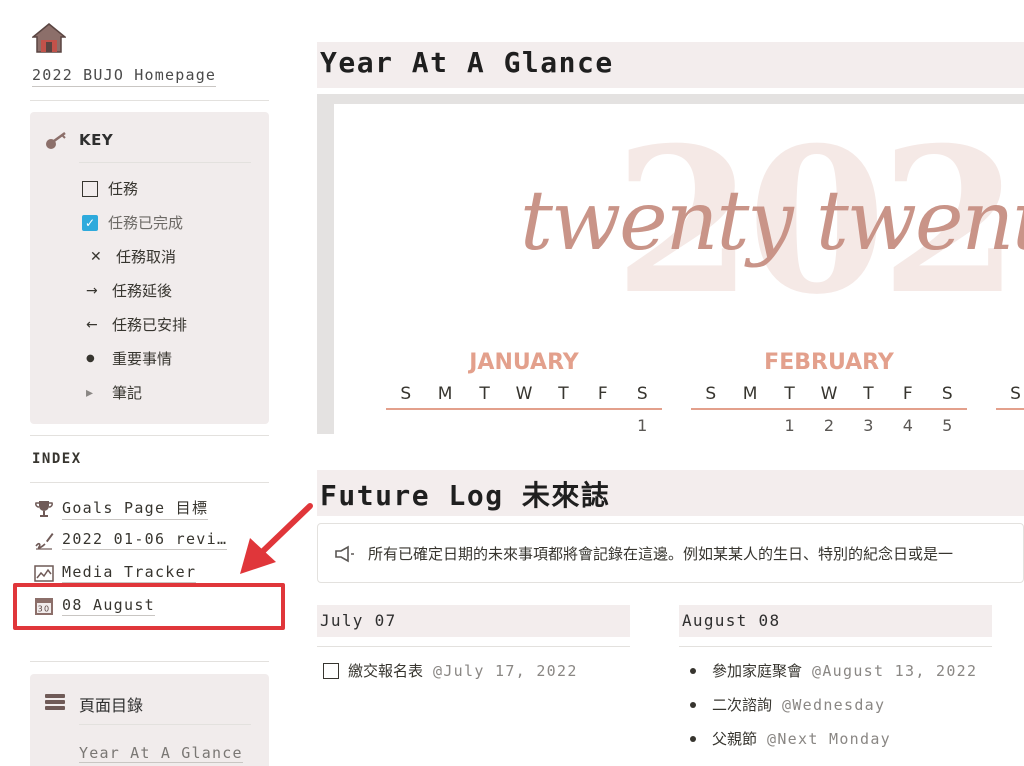  I want to click on key-item-task-scheduled: ← 任務已安排, so click(137, 325).